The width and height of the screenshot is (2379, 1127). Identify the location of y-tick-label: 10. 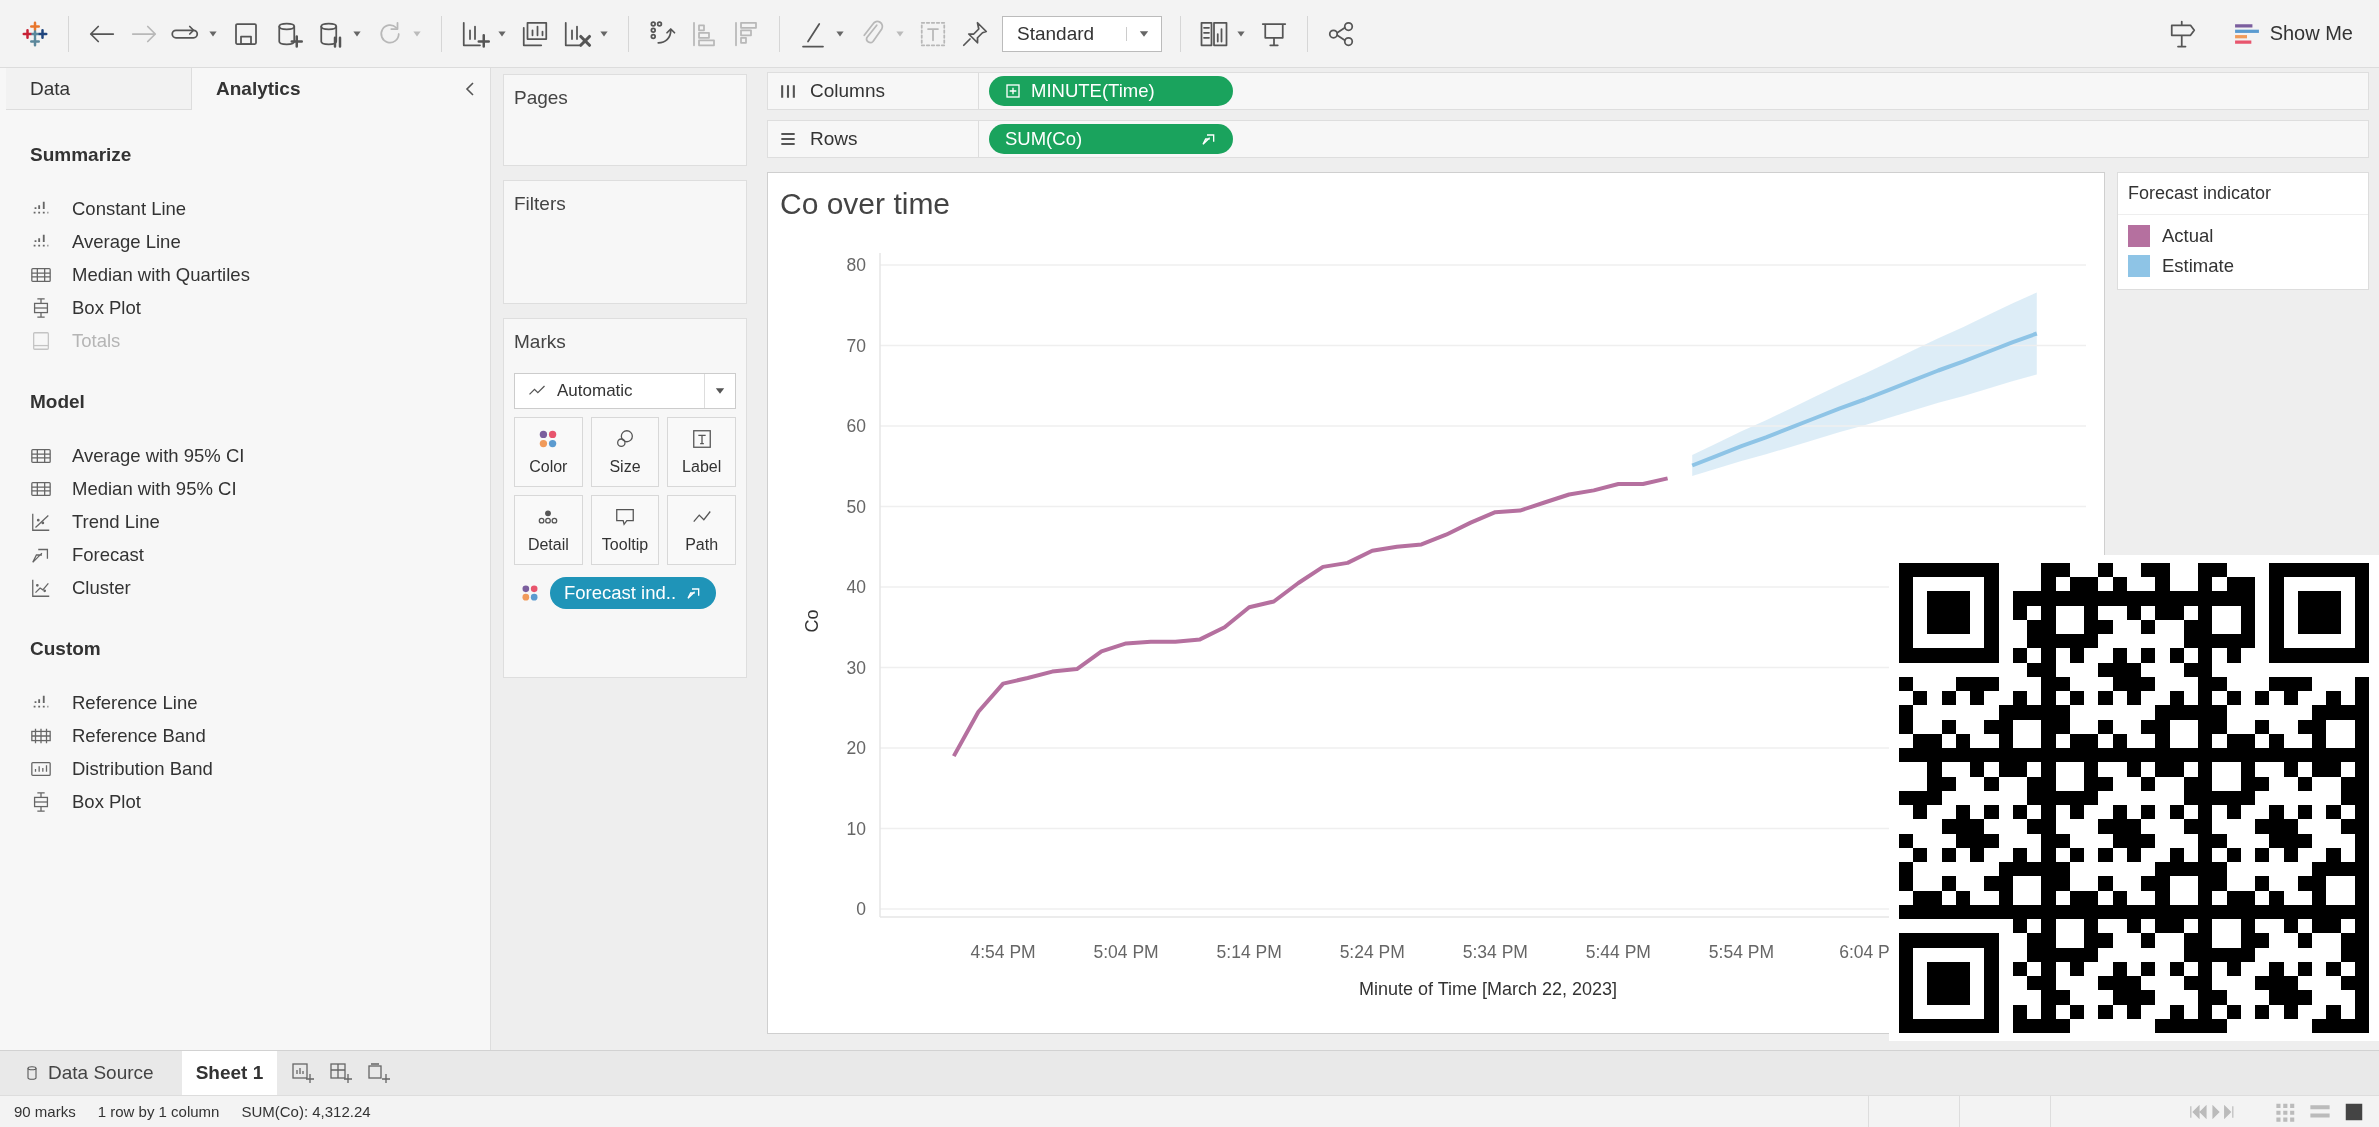
(856, 828).